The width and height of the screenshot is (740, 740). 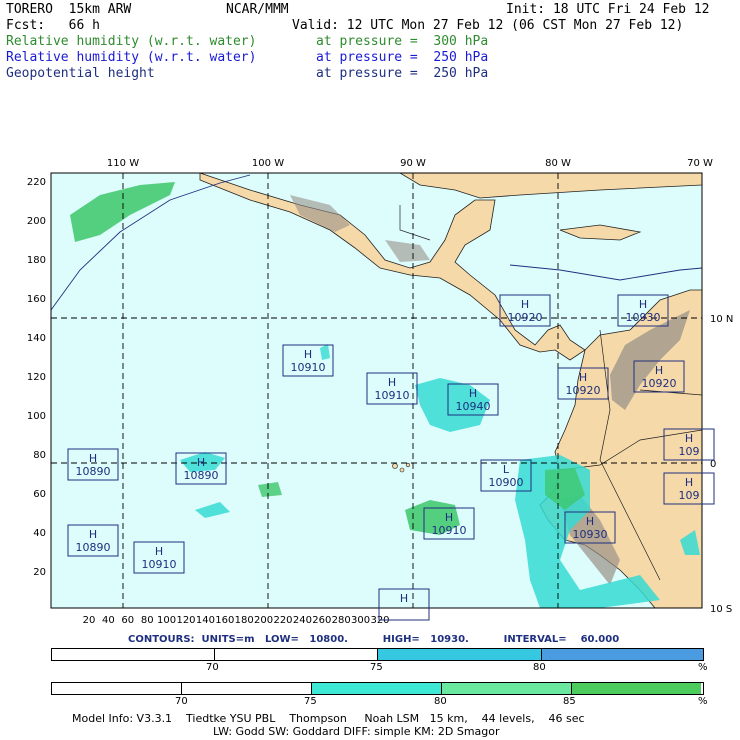 What do you see at coordinates (127, 620) in the screenshot?
I see `x-tick-label: 60` at bounding box center [127, 620].